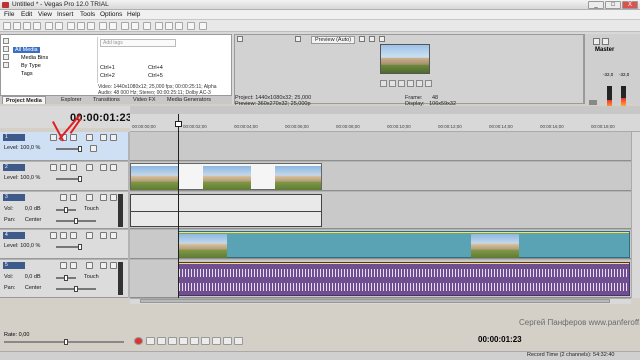 The width and height of the screenshot is (640, 360). What do you see at coordinates (93, 148) in the screenshot?
I see `parent-motion-icon` at bounding box center [93, 148].